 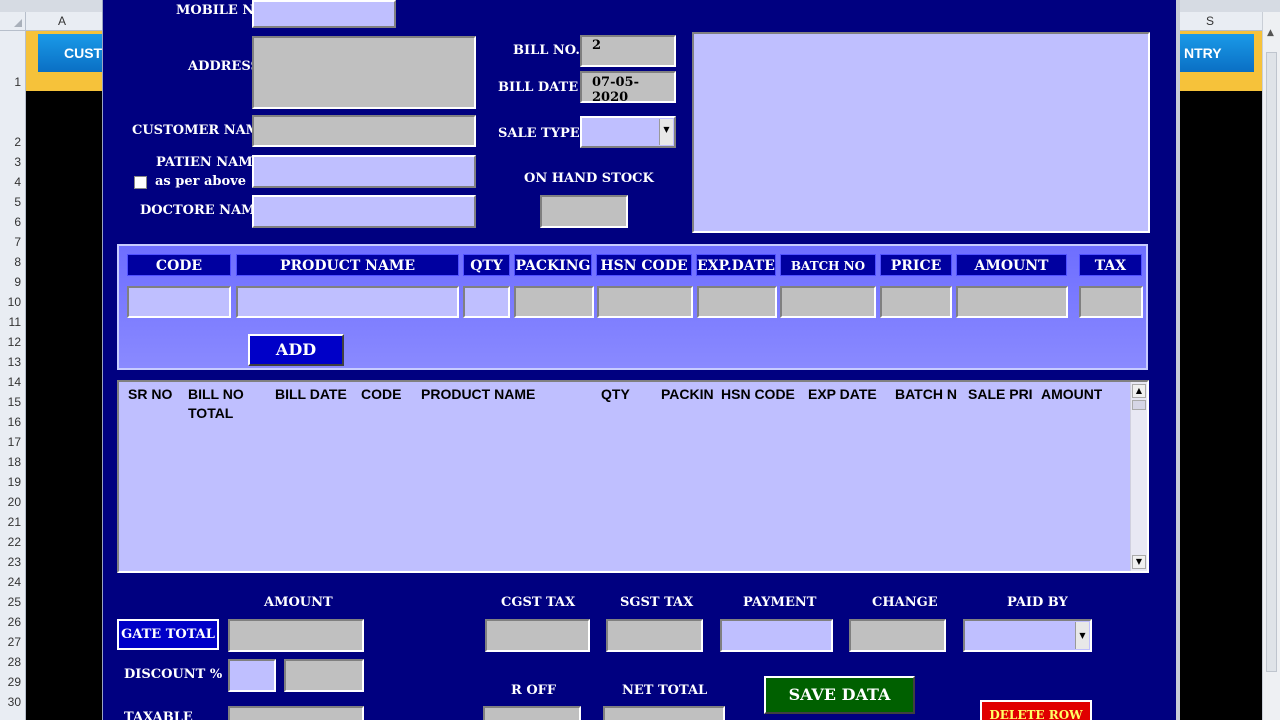 What do you see at coordinates (364, 131) in the screenshot?
I see `customer-name-input` at bounding box center [364, 131].